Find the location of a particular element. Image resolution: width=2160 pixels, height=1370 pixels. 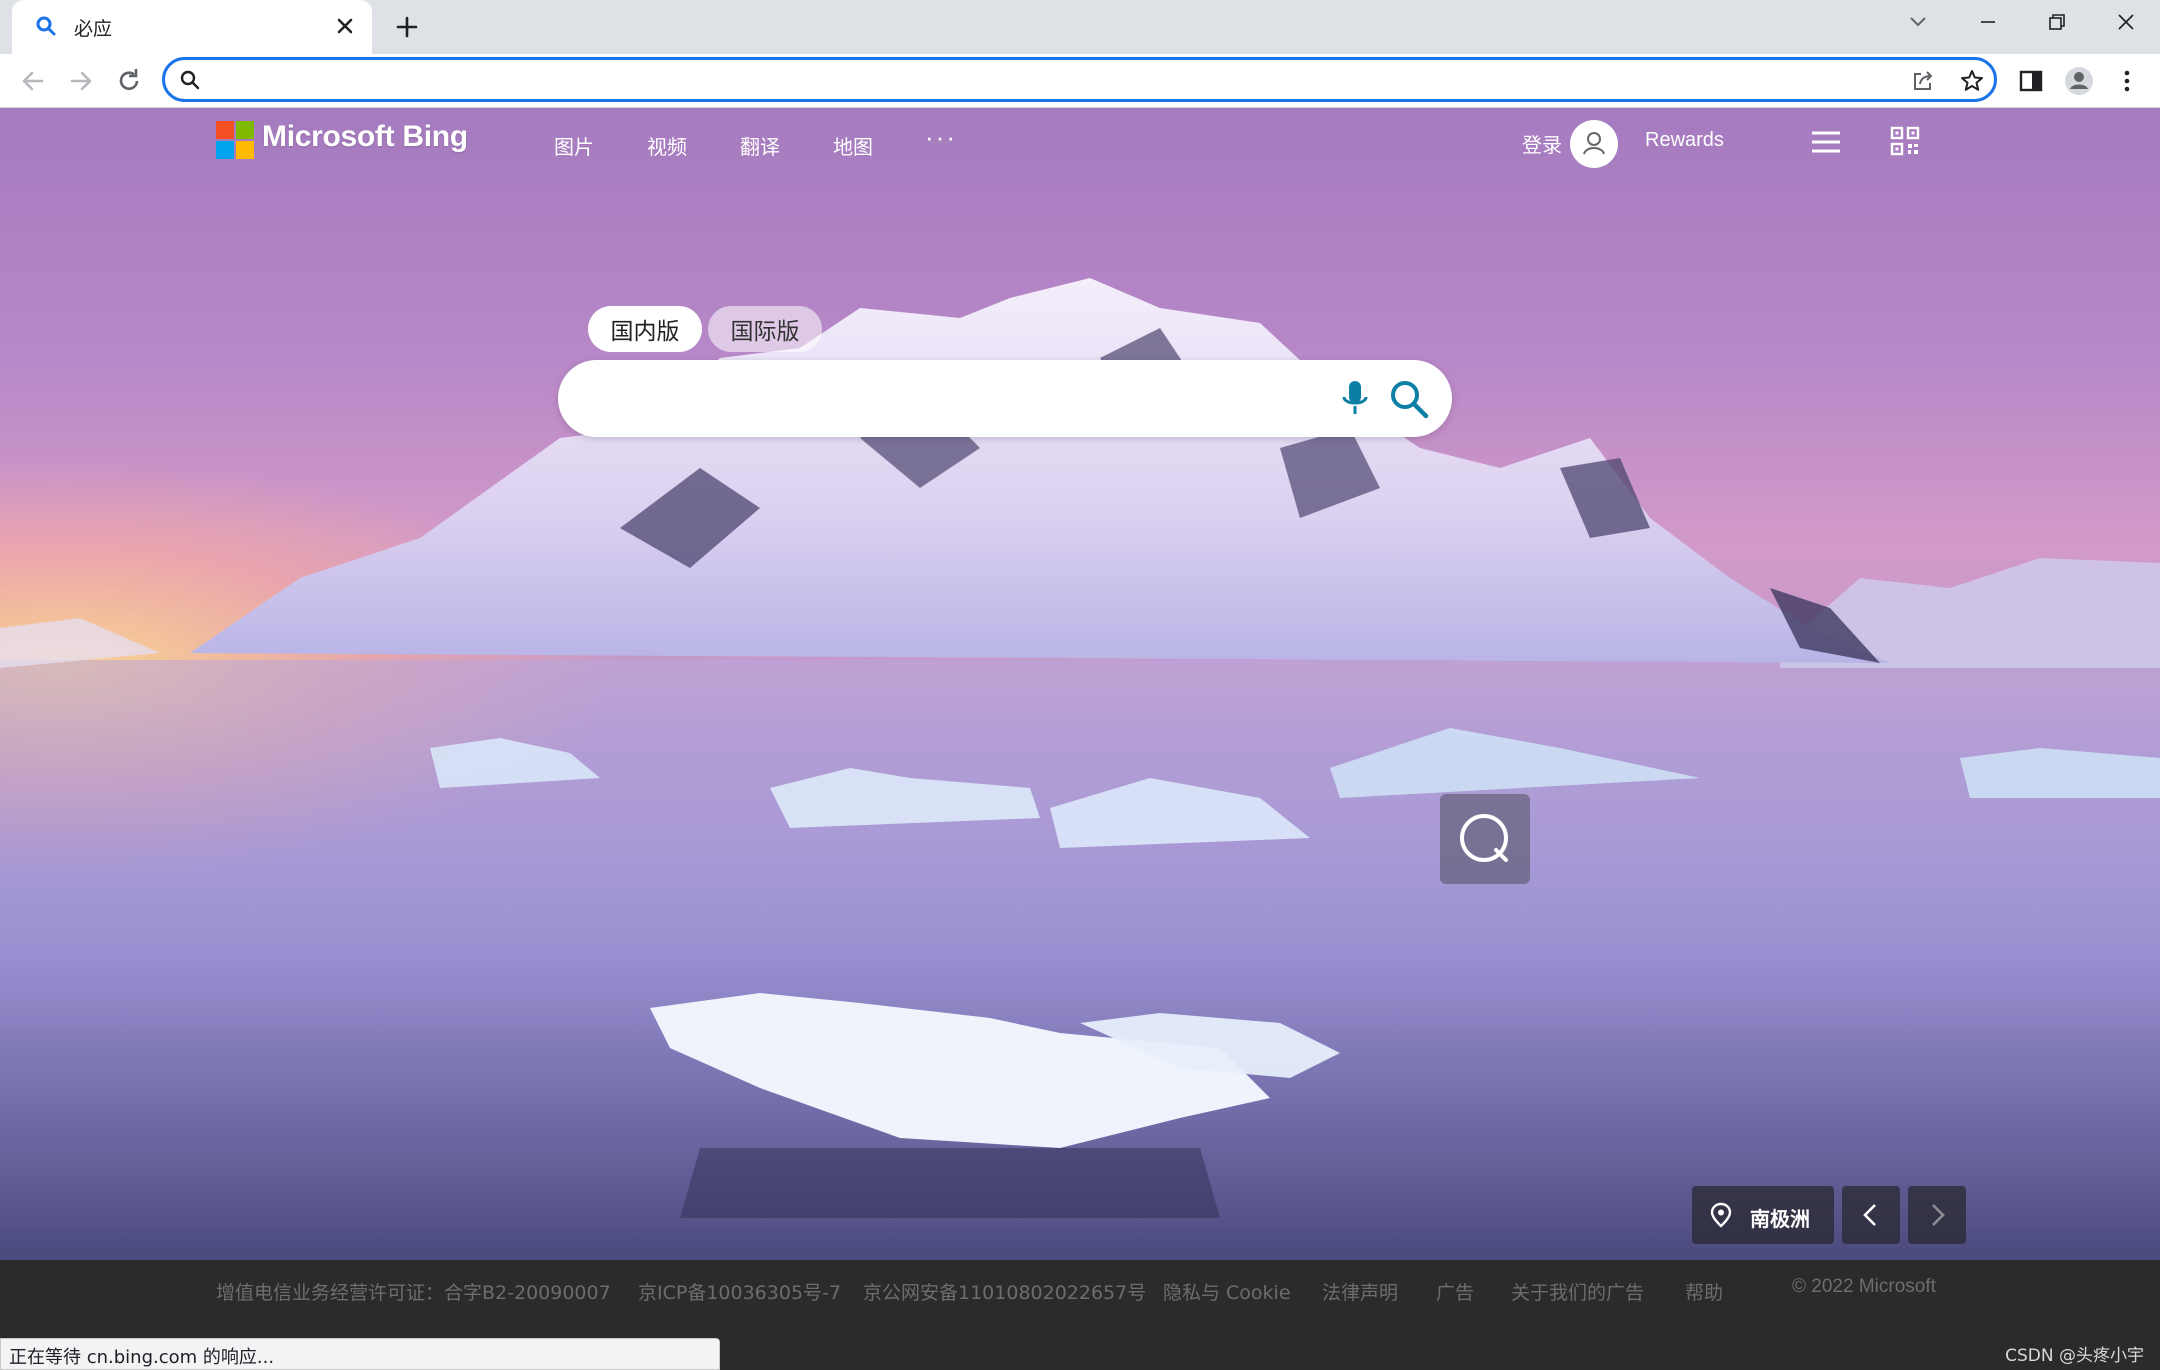

location-pin-icon is located at coordinates (1721, 1215).